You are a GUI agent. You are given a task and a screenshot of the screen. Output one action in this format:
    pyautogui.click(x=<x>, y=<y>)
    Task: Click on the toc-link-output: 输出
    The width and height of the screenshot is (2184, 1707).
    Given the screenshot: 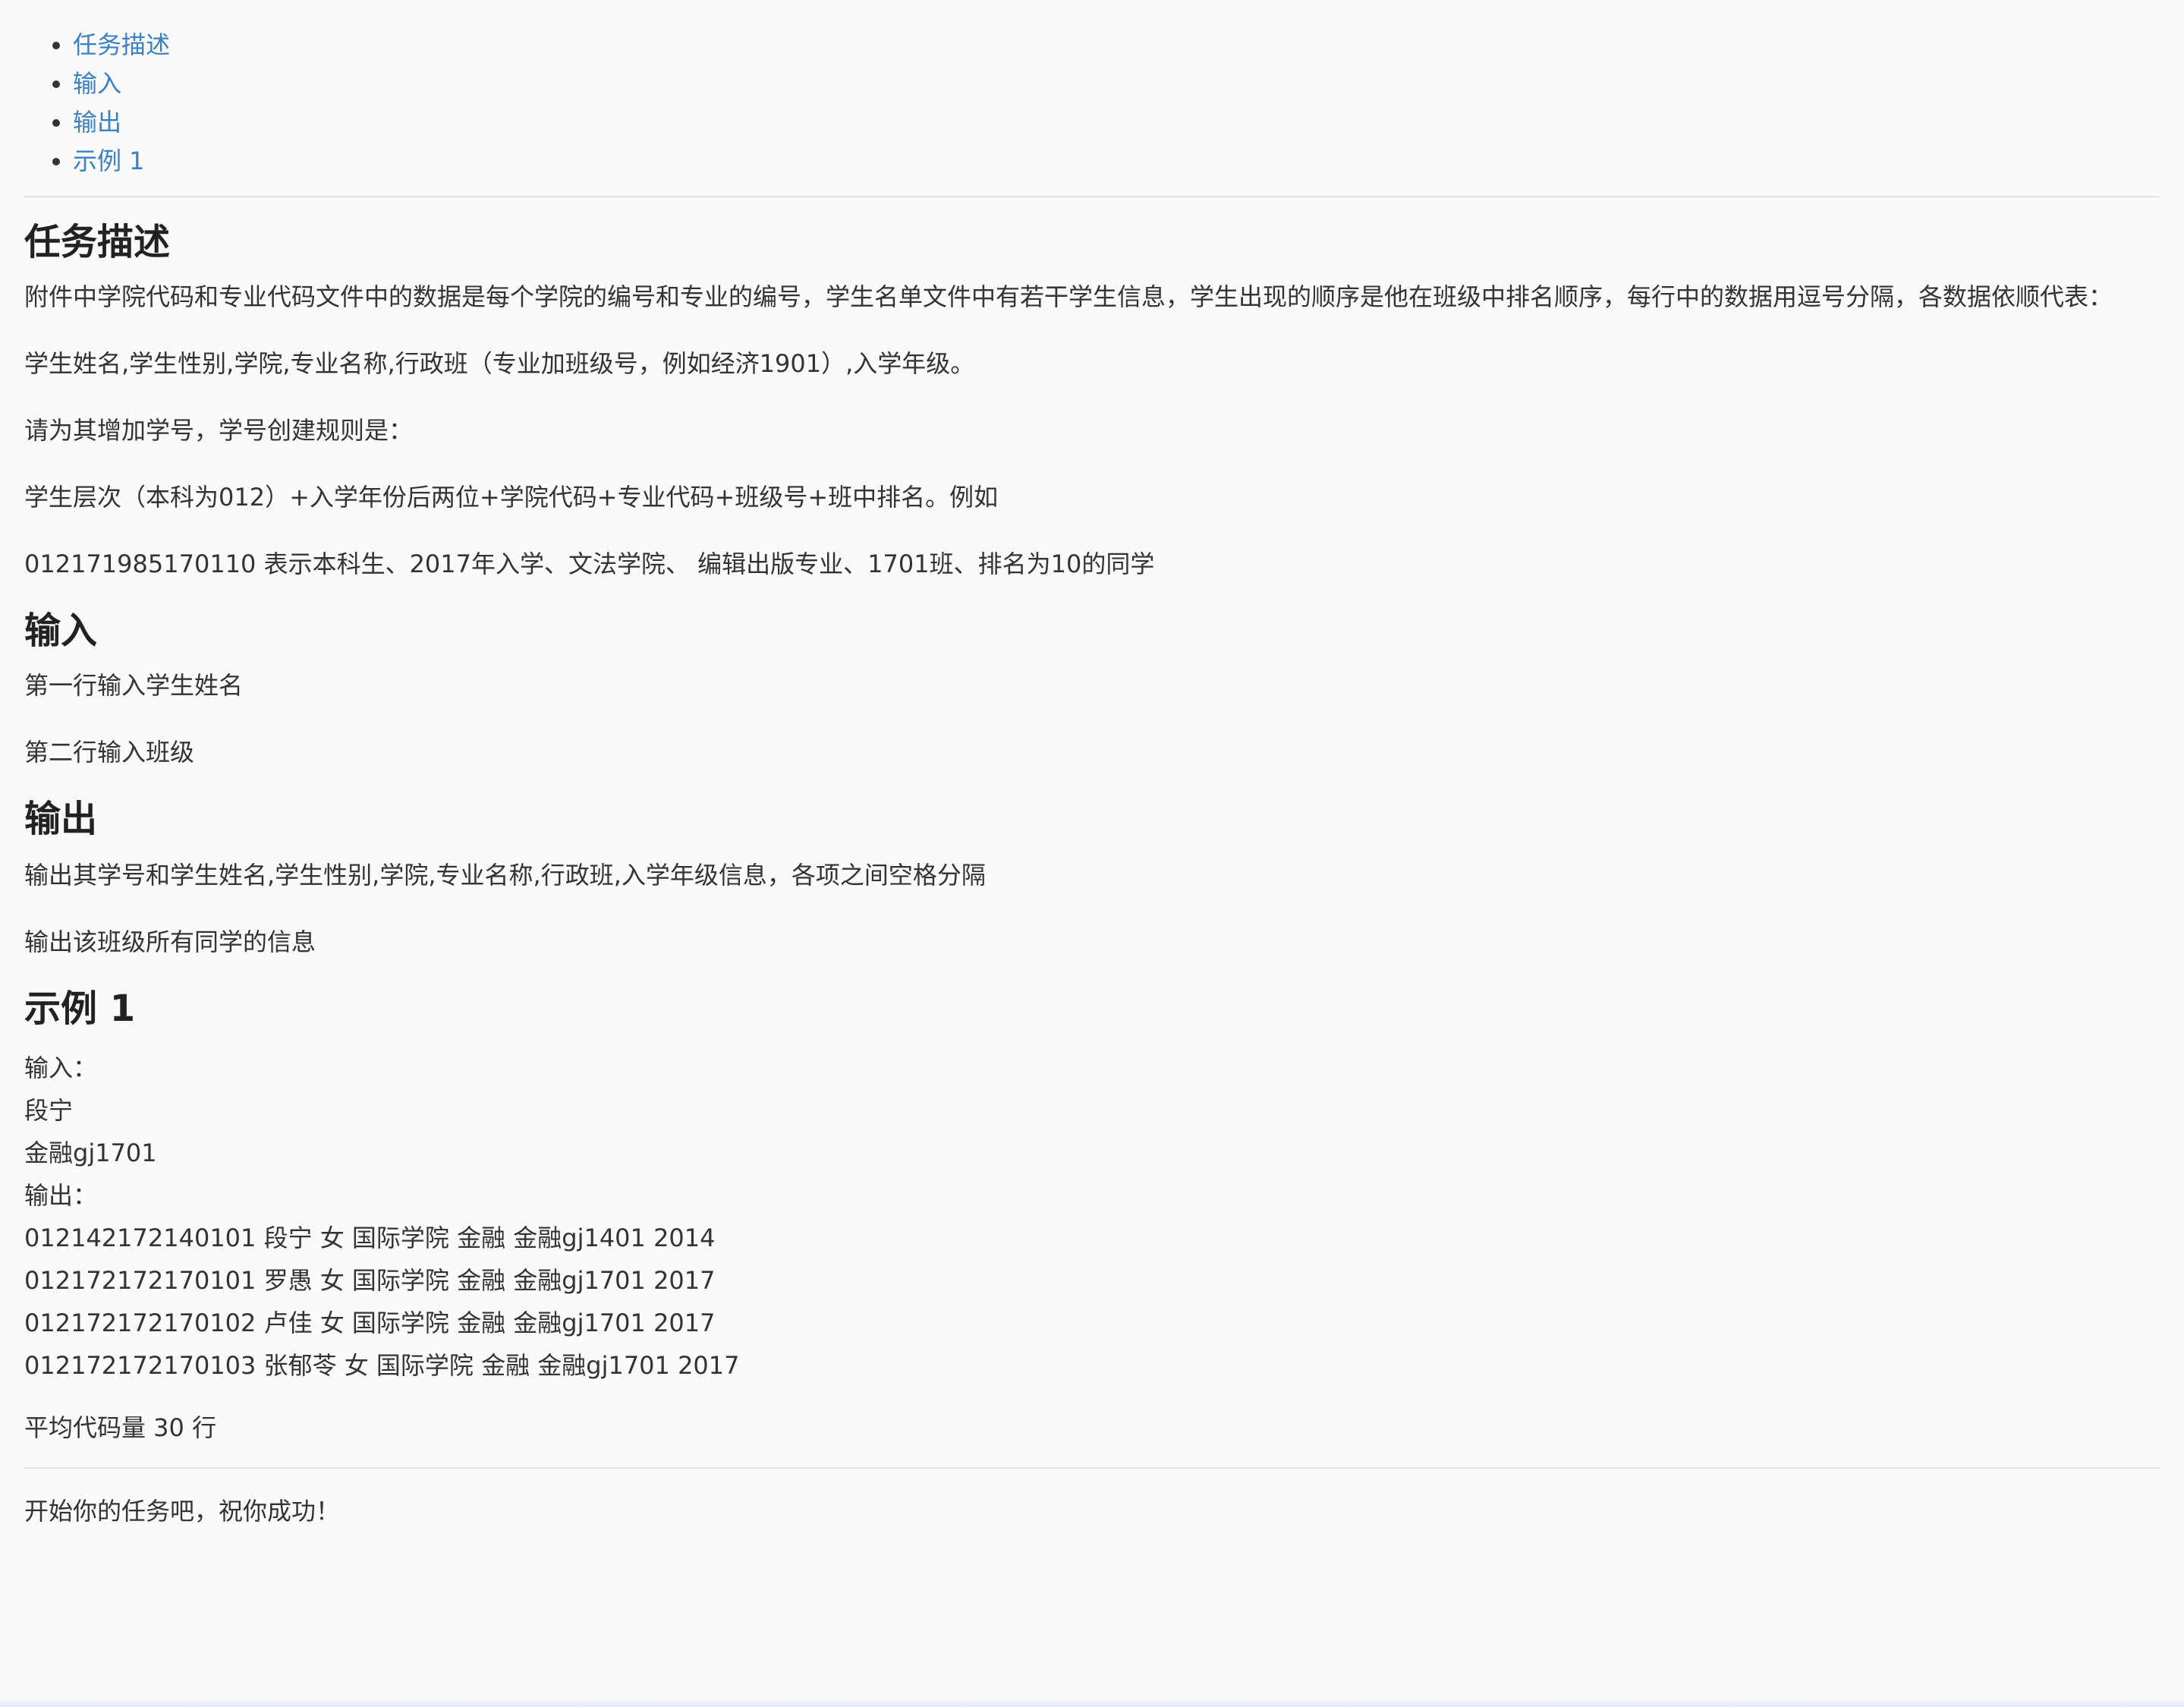 What is the action you would take?
    pyautogui.click(x=97, y=122)
    